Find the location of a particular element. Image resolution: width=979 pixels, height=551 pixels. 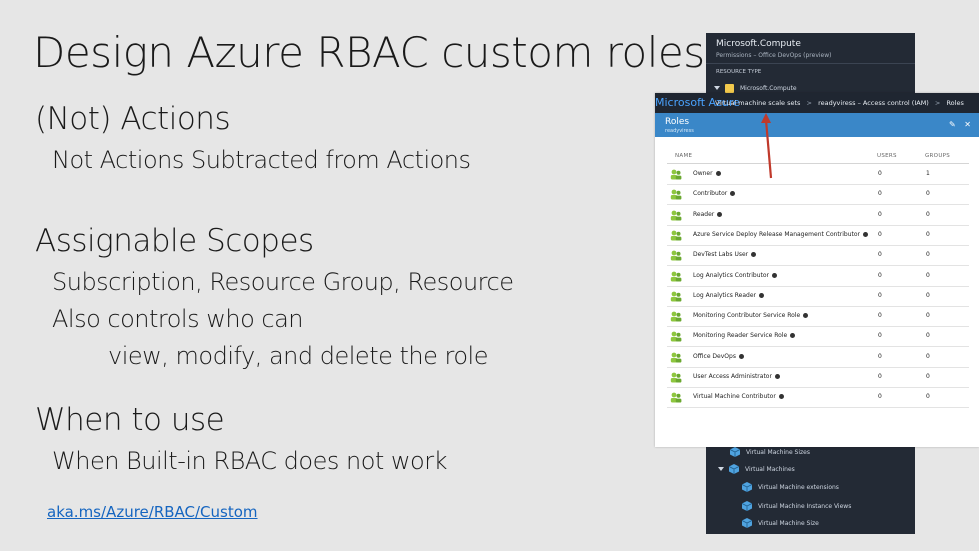

table-row: Office DevOps 0 0 is located at coordinates (818, 357).